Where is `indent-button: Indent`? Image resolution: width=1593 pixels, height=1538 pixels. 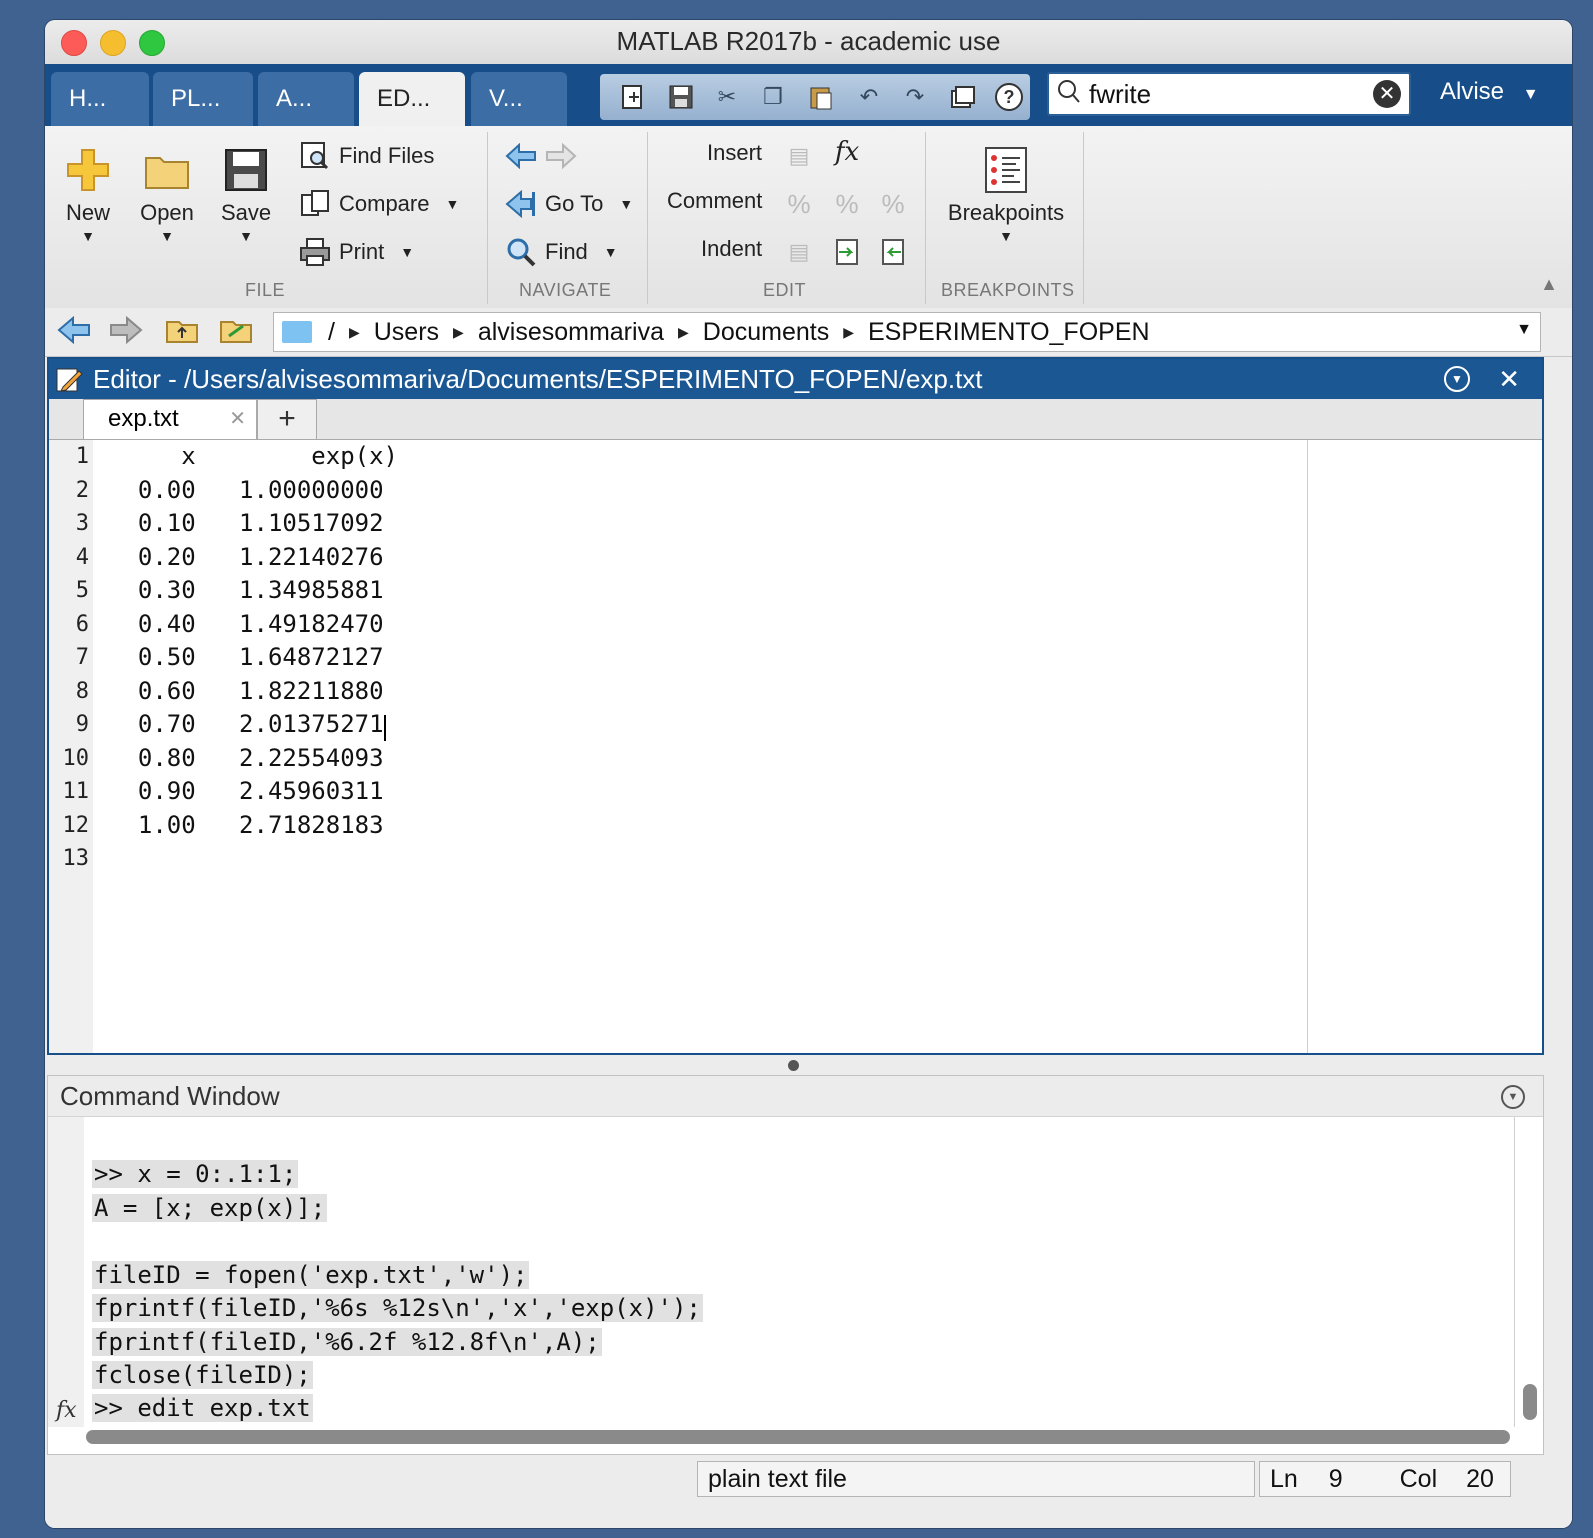 indent-button: Indent is located at coordinates (731, 249).